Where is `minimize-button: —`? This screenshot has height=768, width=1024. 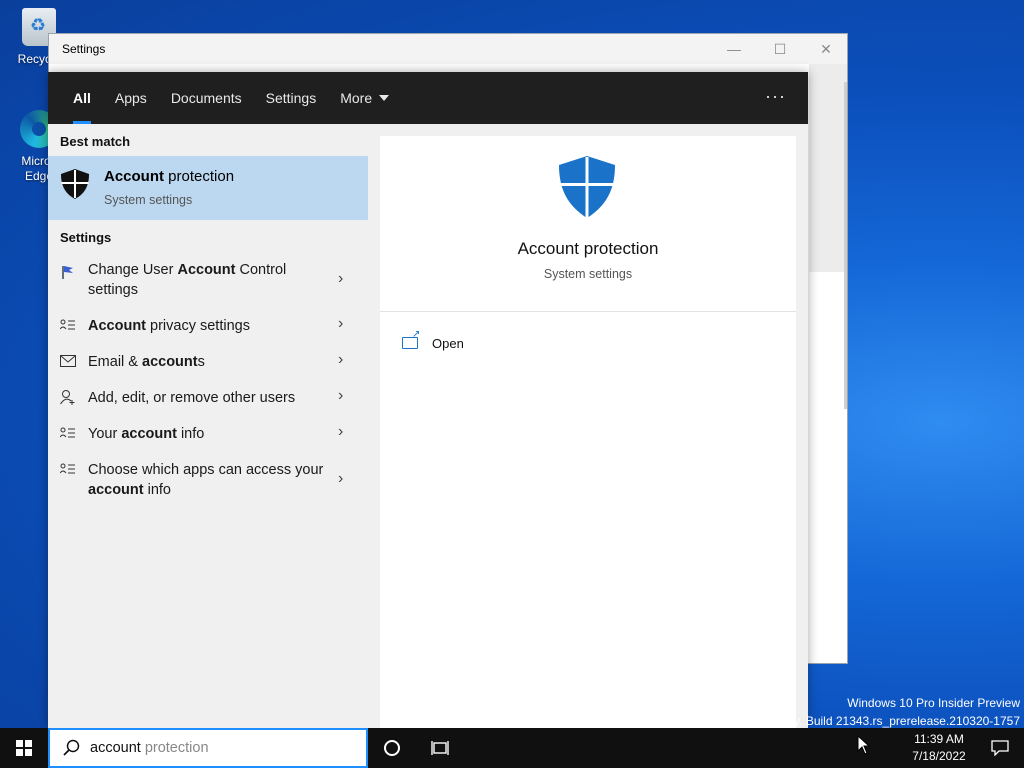
minimize-button: — is located at coordinates (734, 49).